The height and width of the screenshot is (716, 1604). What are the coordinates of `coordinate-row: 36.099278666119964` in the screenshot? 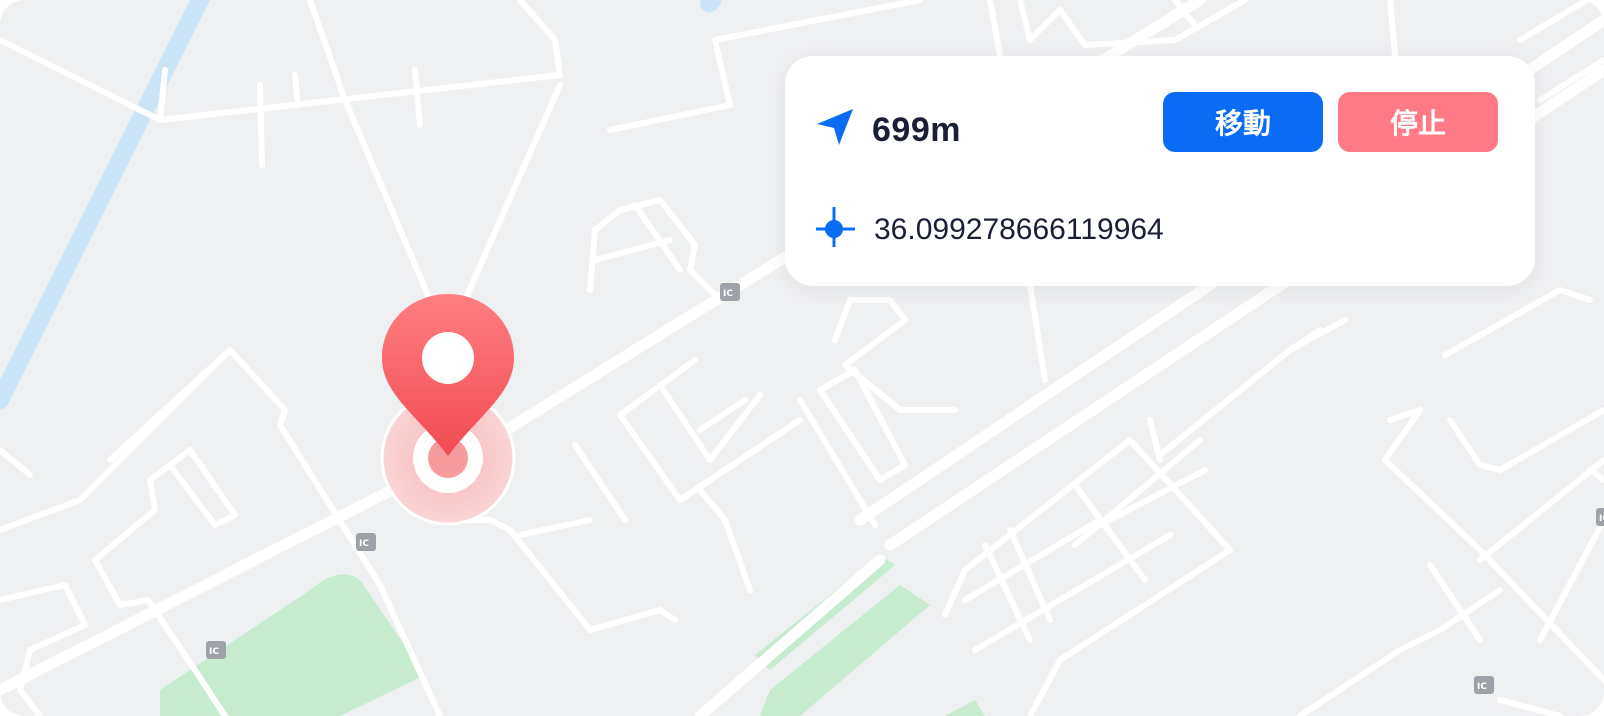 It's located at (1160, 229).